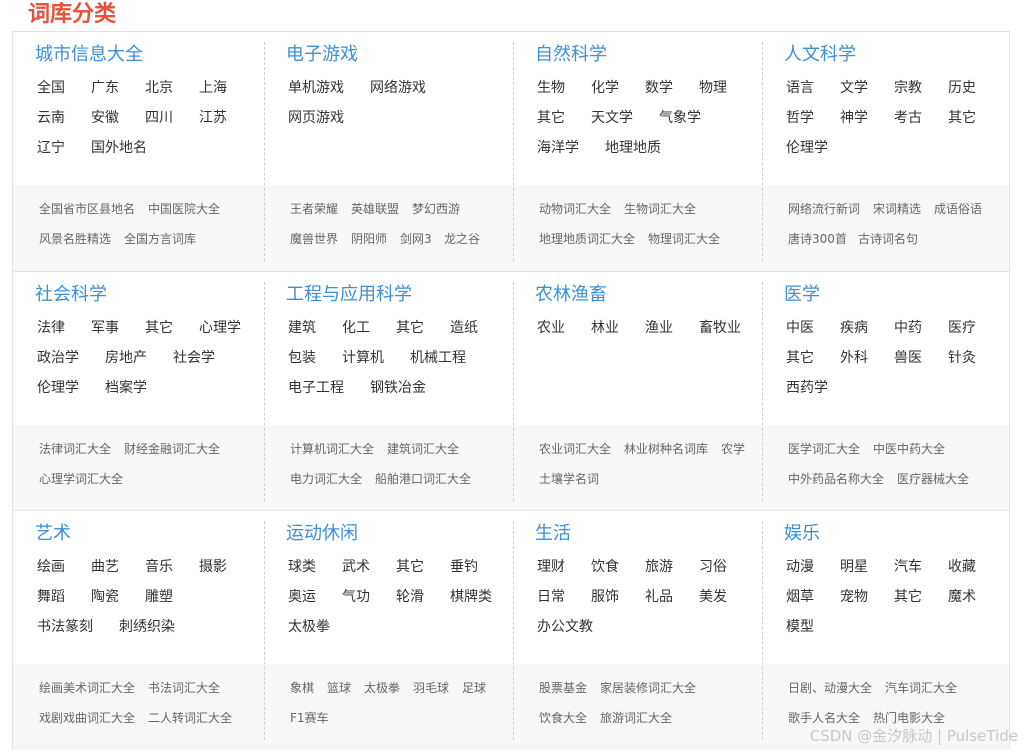  I want to click on subcategory-link: 陶瓷, so click(105, 597).